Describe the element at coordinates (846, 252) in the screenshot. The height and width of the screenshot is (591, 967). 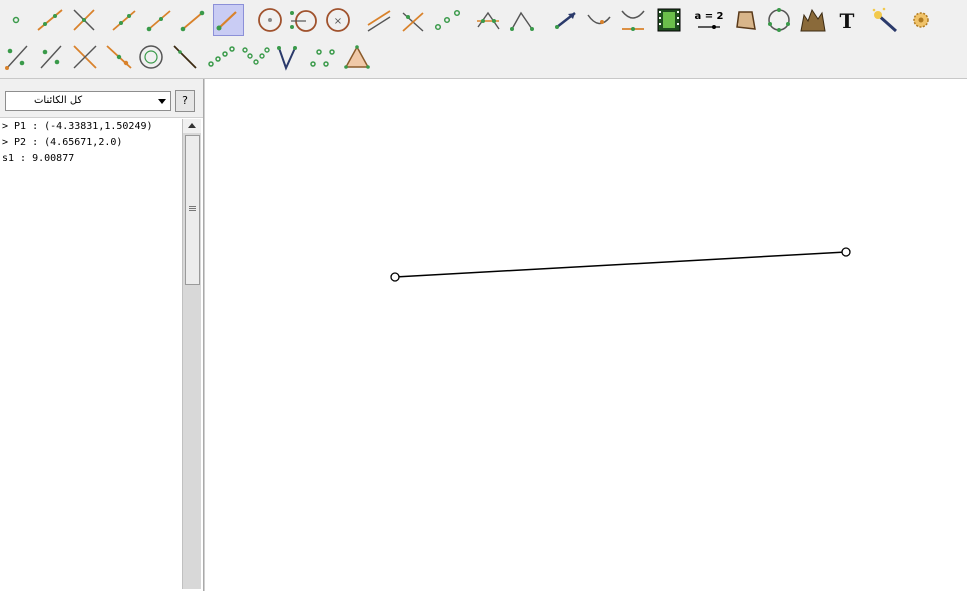
I see `point-p2` at that location.